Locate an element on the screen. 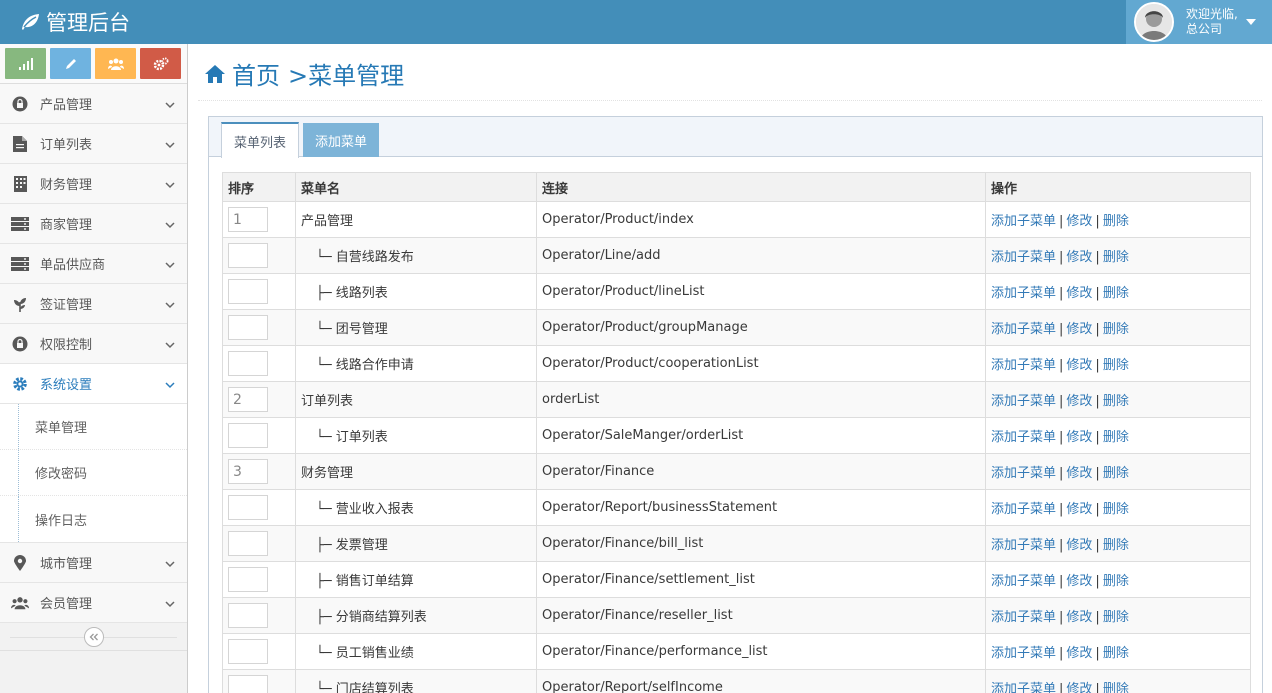  sidebar-item-members: 会员管理 is located at coordinates (93, 603).